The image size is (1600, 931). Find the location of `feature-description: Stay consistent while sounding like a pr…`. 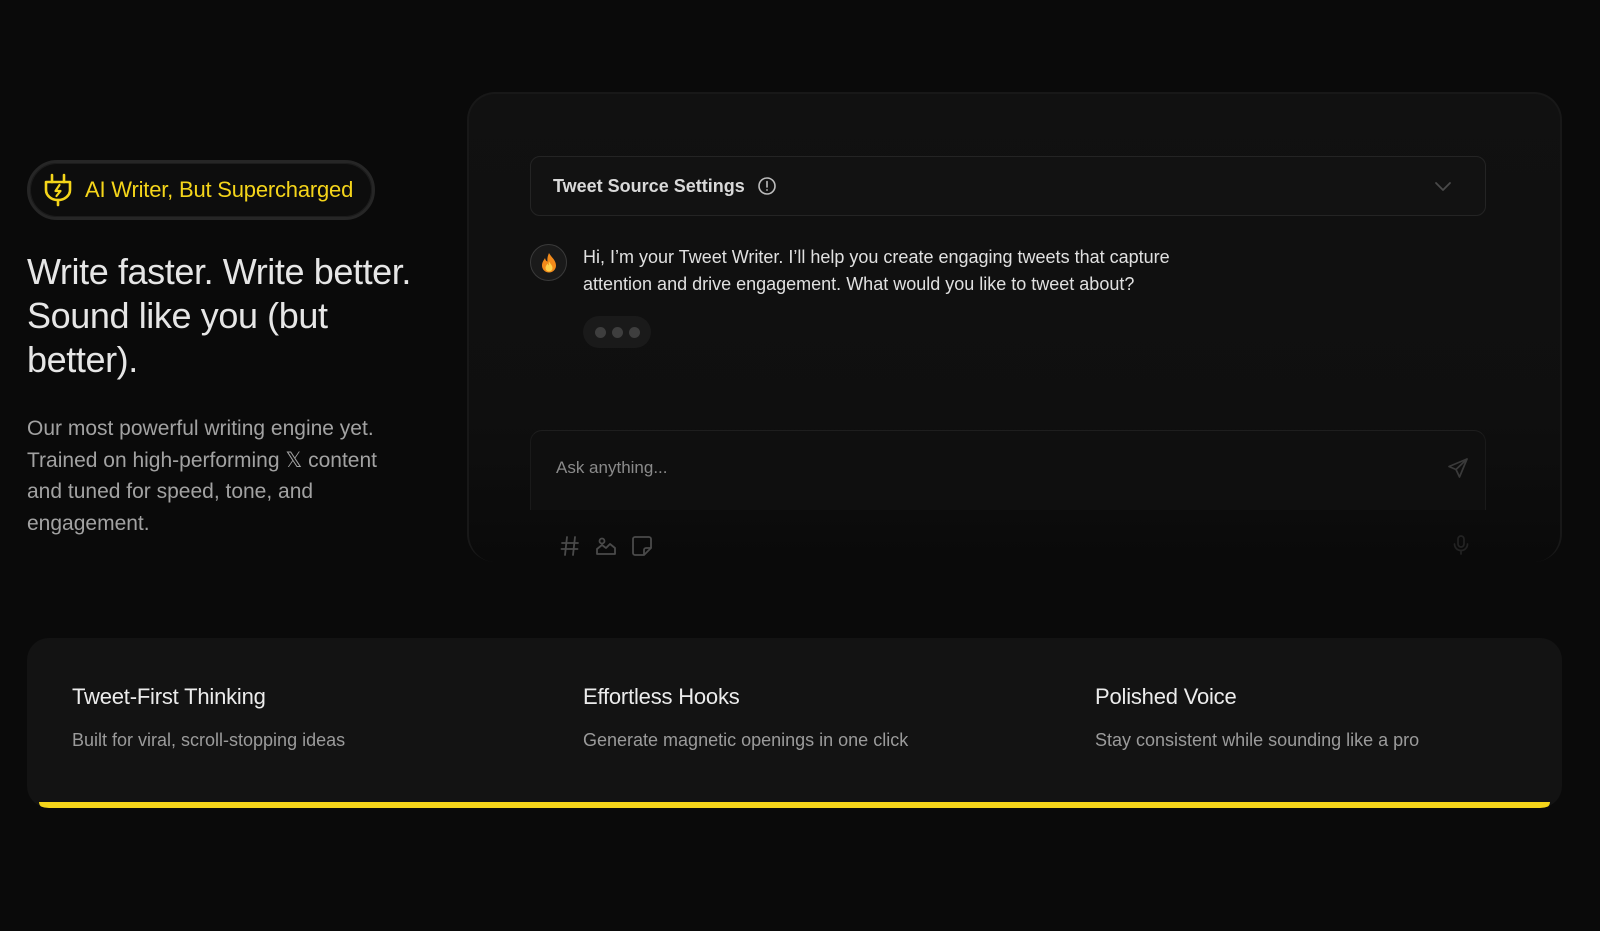

feature-description: Stay consistent while sounding like a pr… is located at coordinates (1257, 740).